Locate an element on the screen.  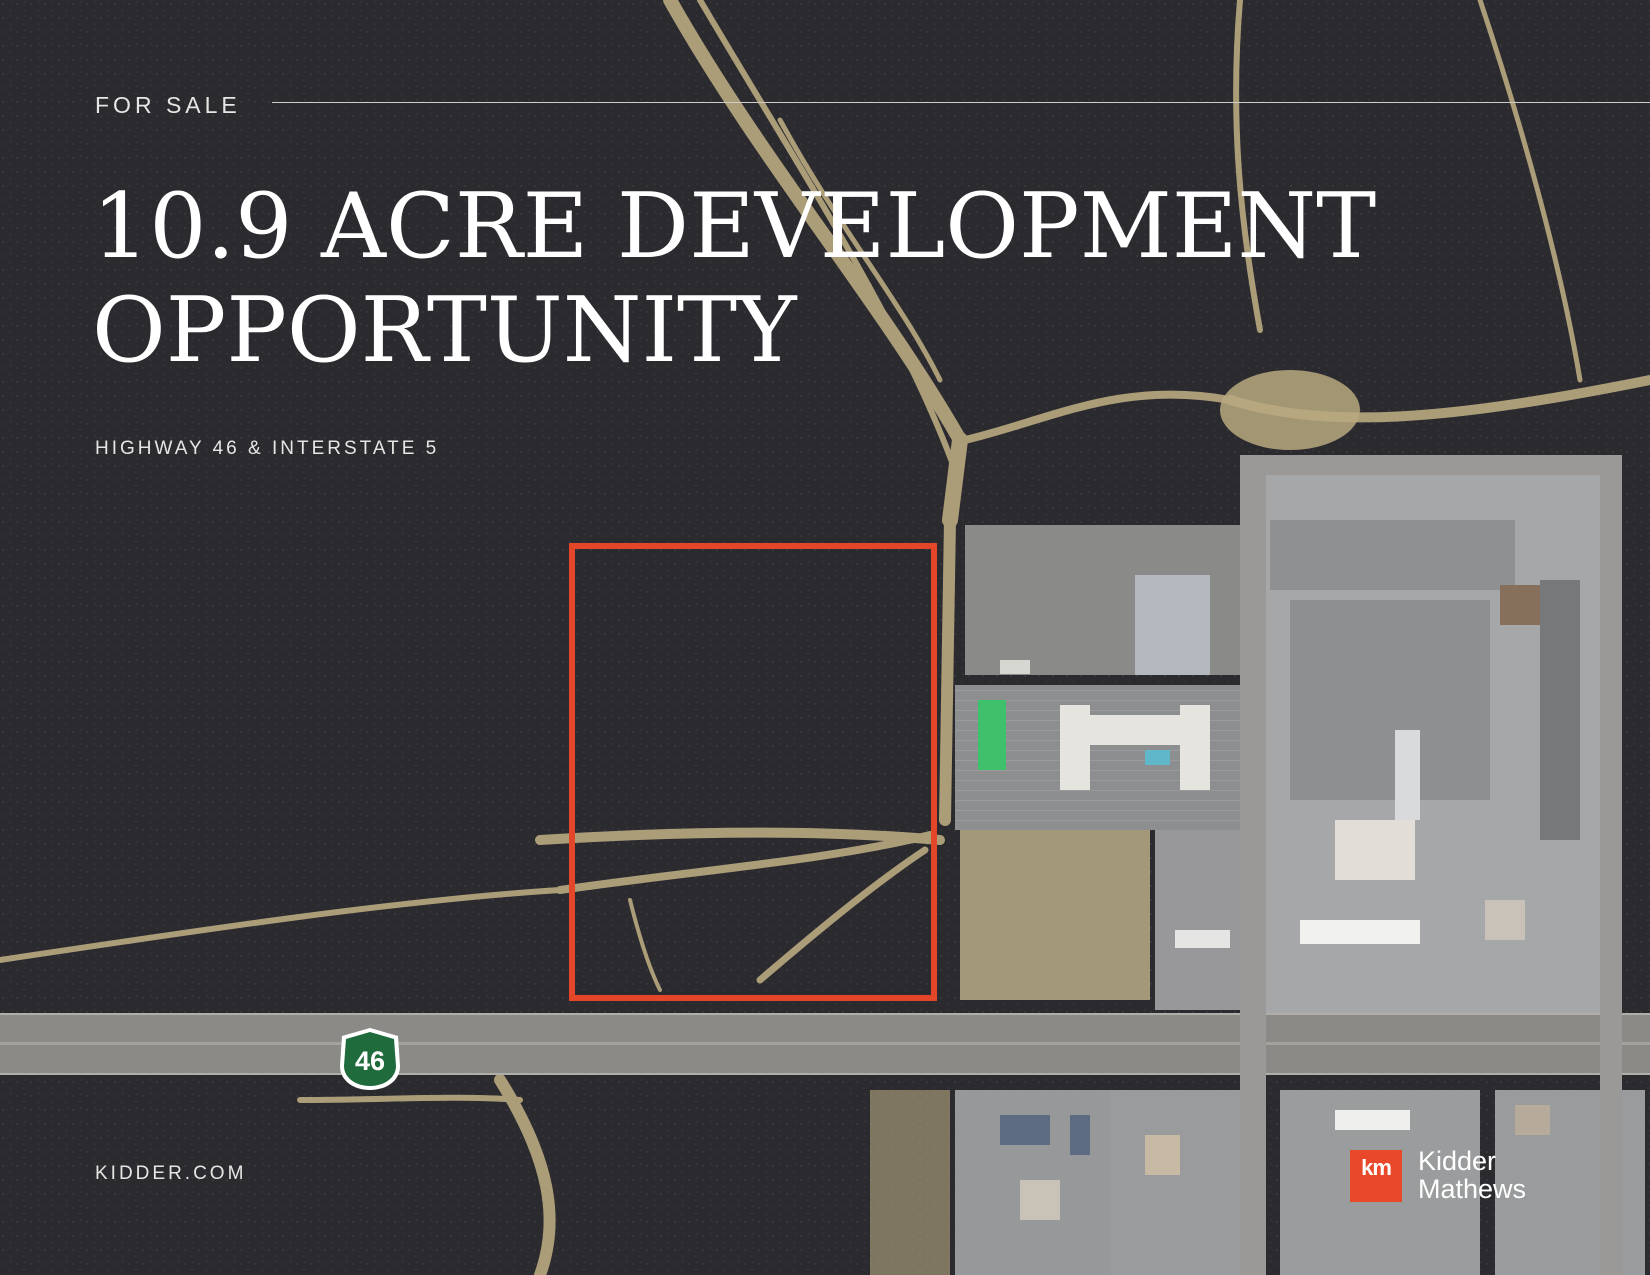
dirt-lot is located at coordinates (1055, 915).